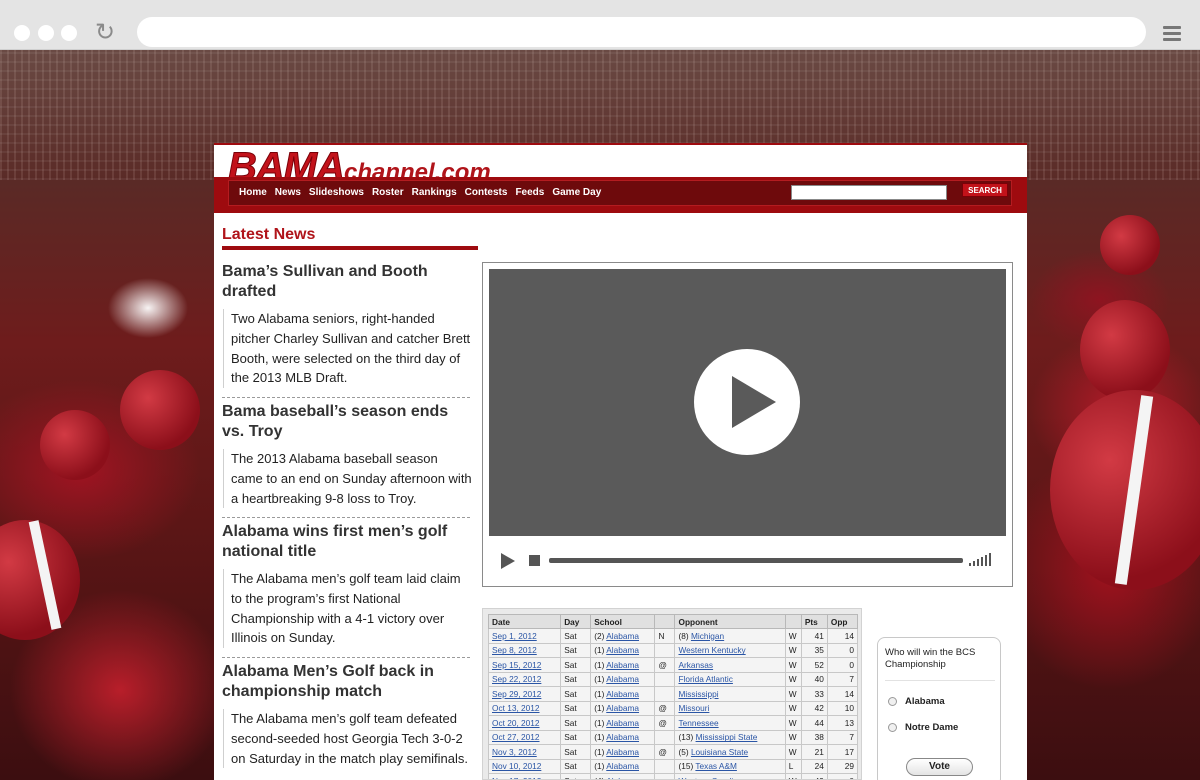 The height and width of the screenshot is (780, 1200). What do you see at coordinates (347, 422) in the screenshot?
I see `article-headline: Bama baseball’s season ends vs. Troy` at bounding box center [347, 422].